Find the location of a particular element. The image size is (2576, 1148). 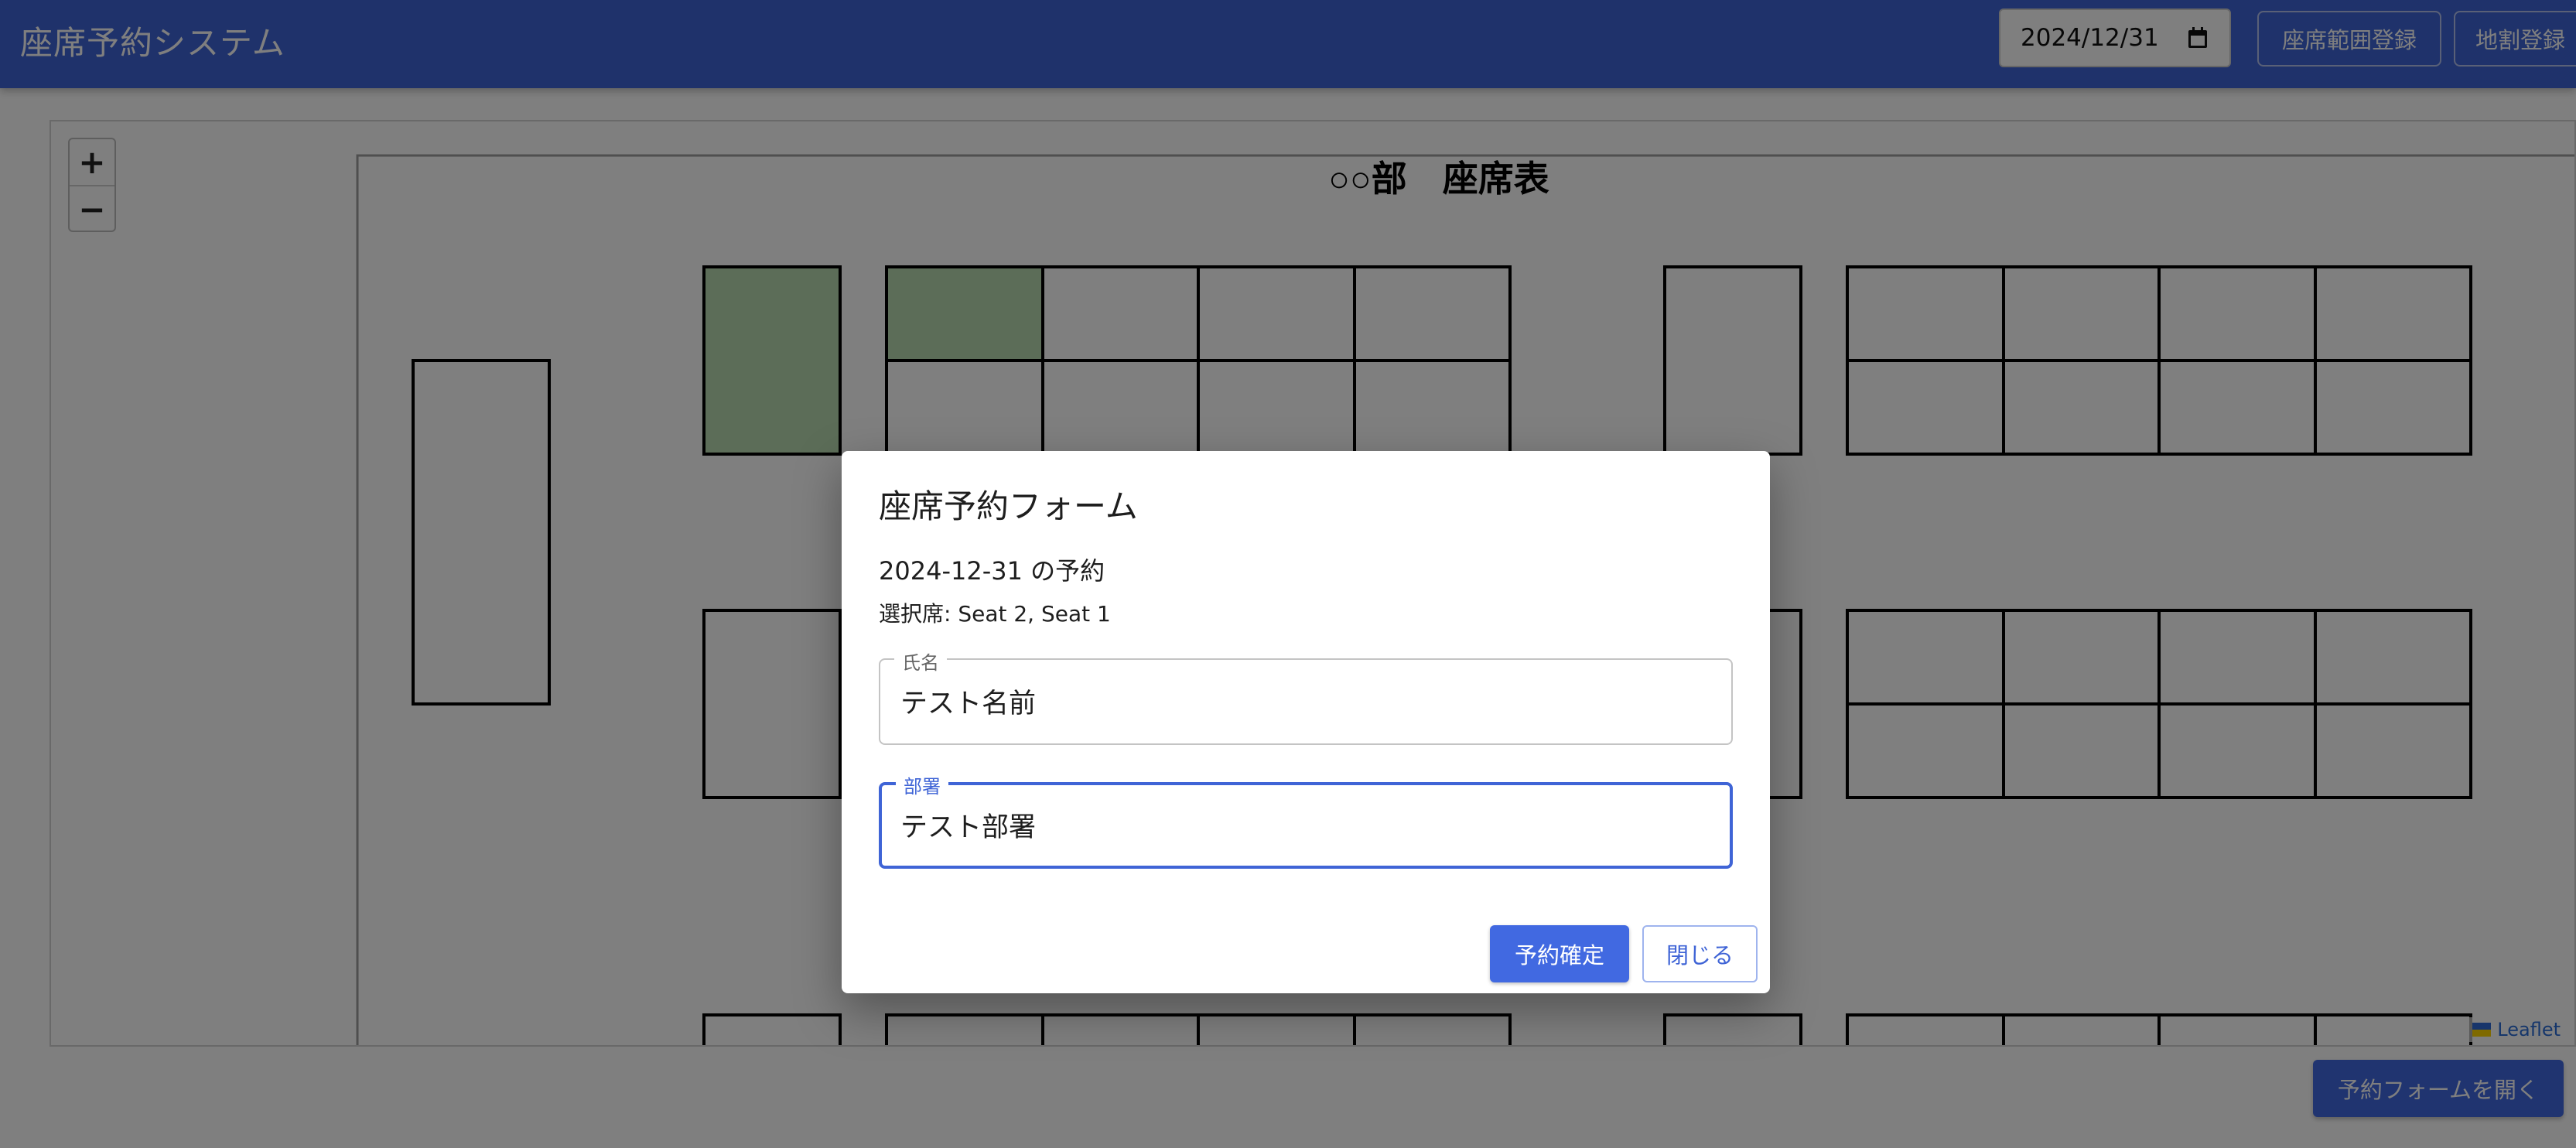

name-field: 氏名 テスト名前 is located at coordinates (1306, 696).